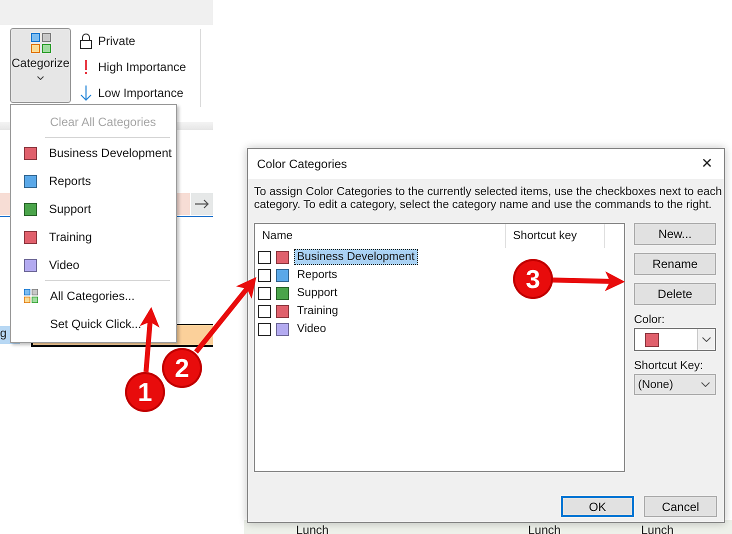 This screenshot has height=534, width=732. What do you see at coordinates (86, 93) in the screenshot?
I see `down-arrow-icon` at bounding box center [86, 93].